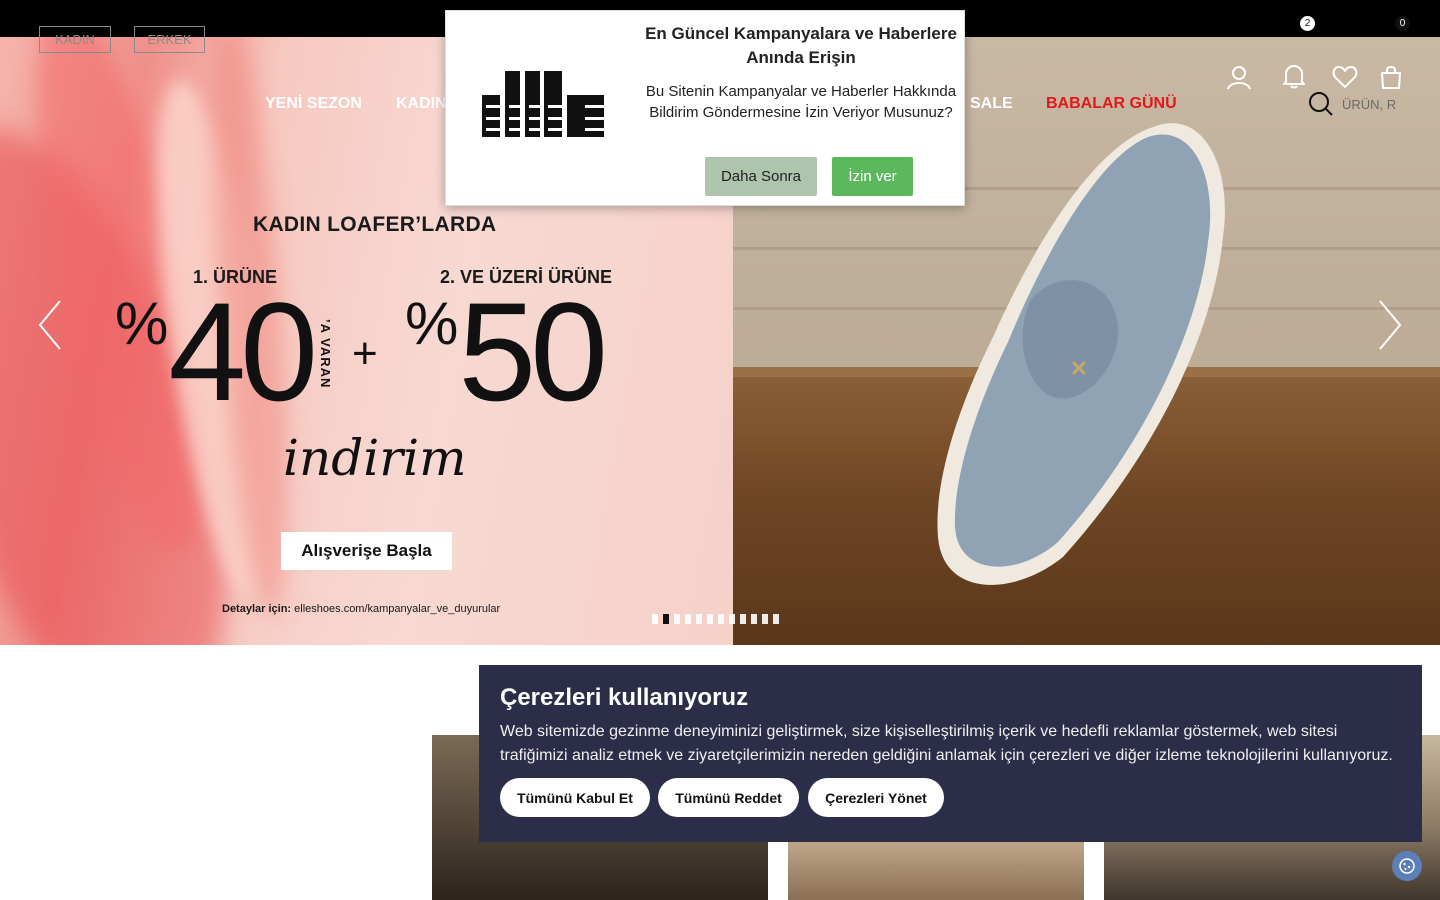  What do you see at coordinates (366, 551) in the screenshot?
I see `start-shopping-button: Alışverişe Başla` at bounding box center [366, 551].